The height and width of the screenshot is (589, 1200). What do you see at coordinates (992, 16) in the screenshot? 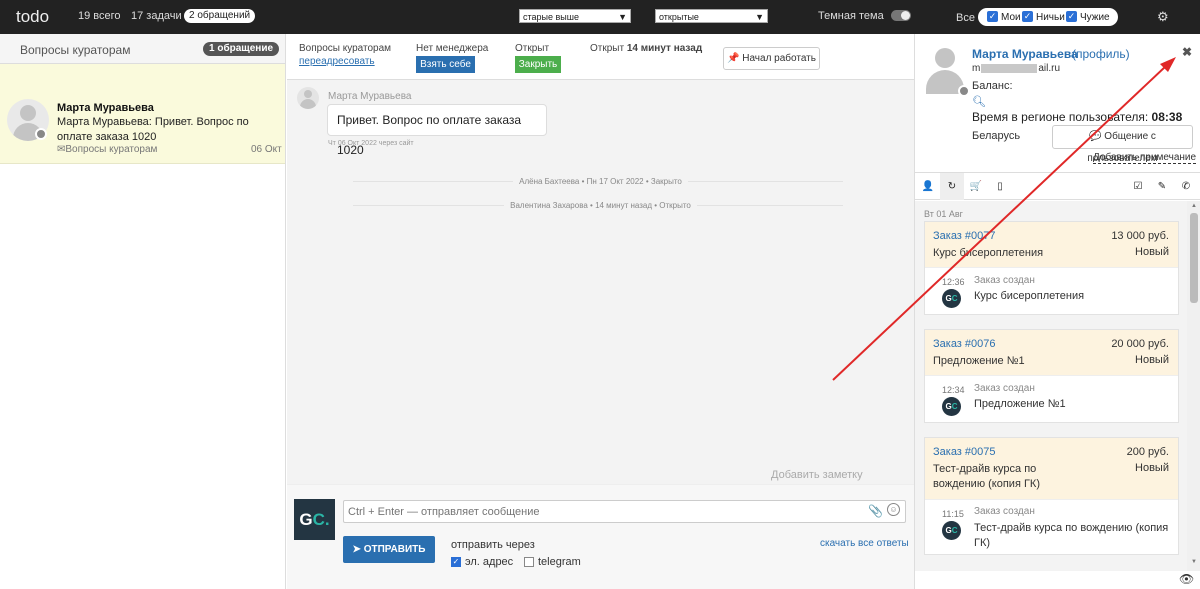
I see `filter-mine-checkbox: ✓` at bounding box center [992, 16].